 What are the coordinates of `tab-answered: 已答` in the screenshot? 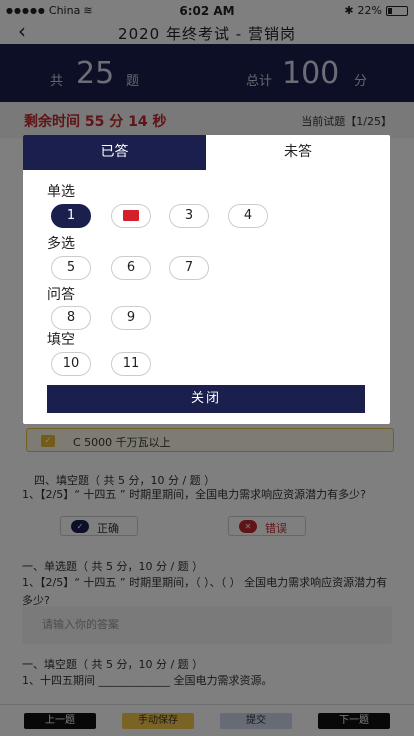 It's located at (114, 152).